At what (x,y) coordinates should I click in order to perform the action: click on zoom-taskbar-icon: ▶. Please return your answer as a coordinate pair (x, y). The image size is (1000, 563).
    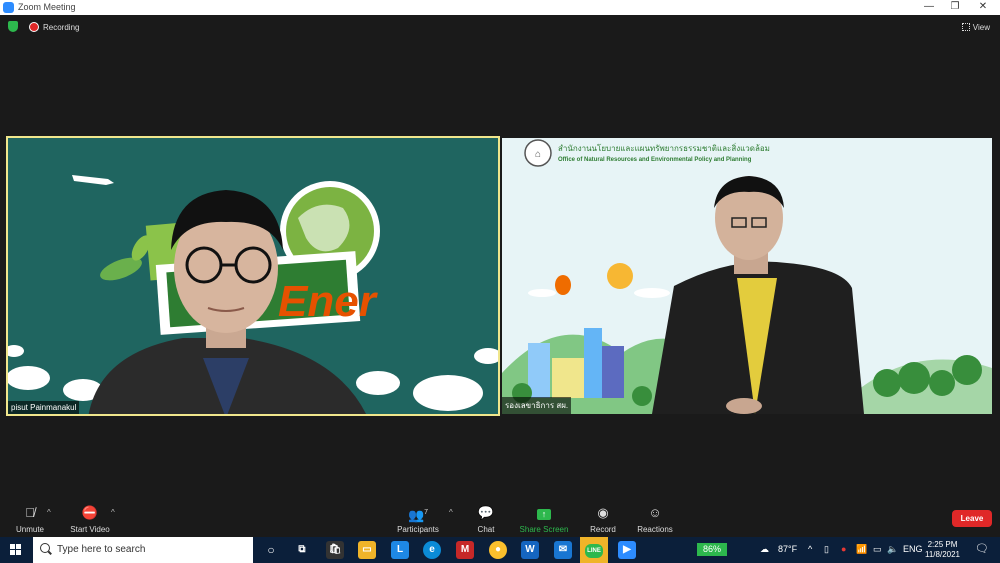
    Looking at the image, I should click on (627, 550).